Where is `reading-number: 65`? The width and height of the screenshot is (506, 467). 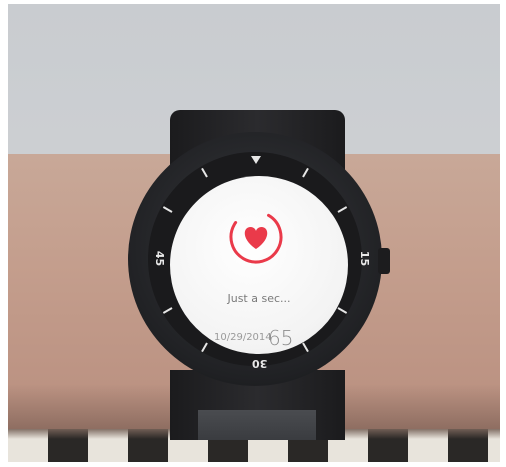 reading-number: 65 is located at coordinates (281, 338).